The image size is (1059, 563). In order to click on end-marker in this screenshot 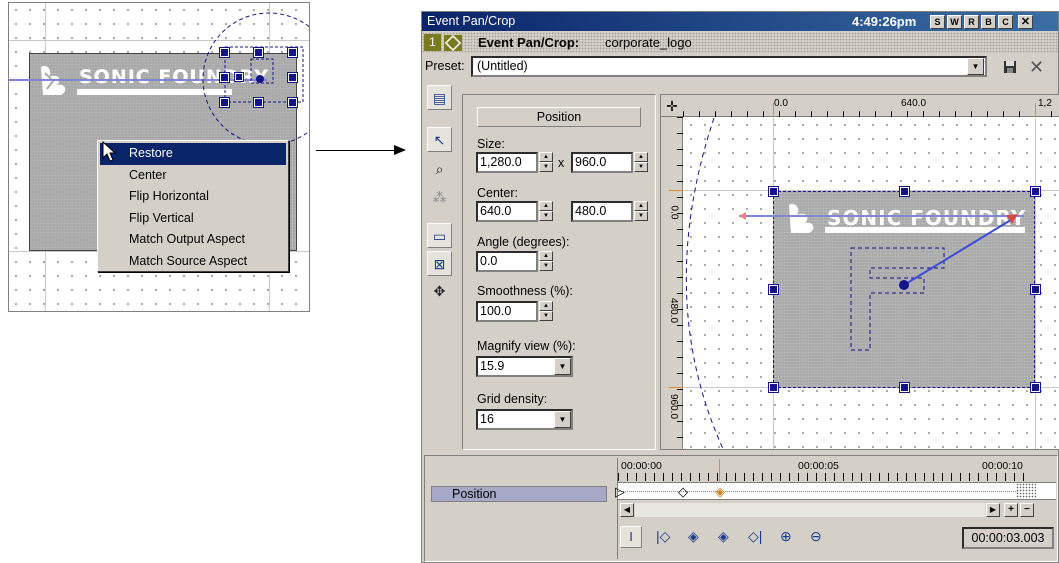, I will do `click(1026, 491)`.